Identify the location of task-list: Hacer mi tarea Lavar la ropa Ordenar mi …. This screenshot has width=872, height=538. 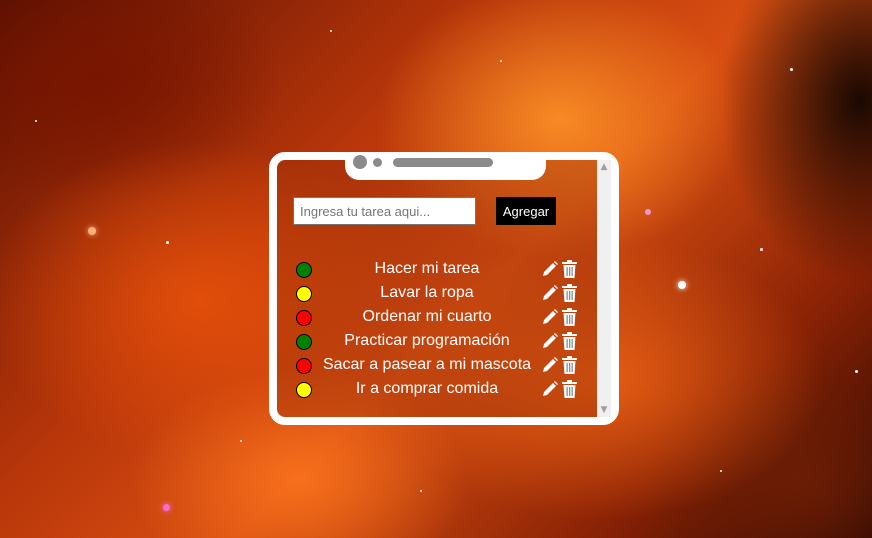
(437, 332).